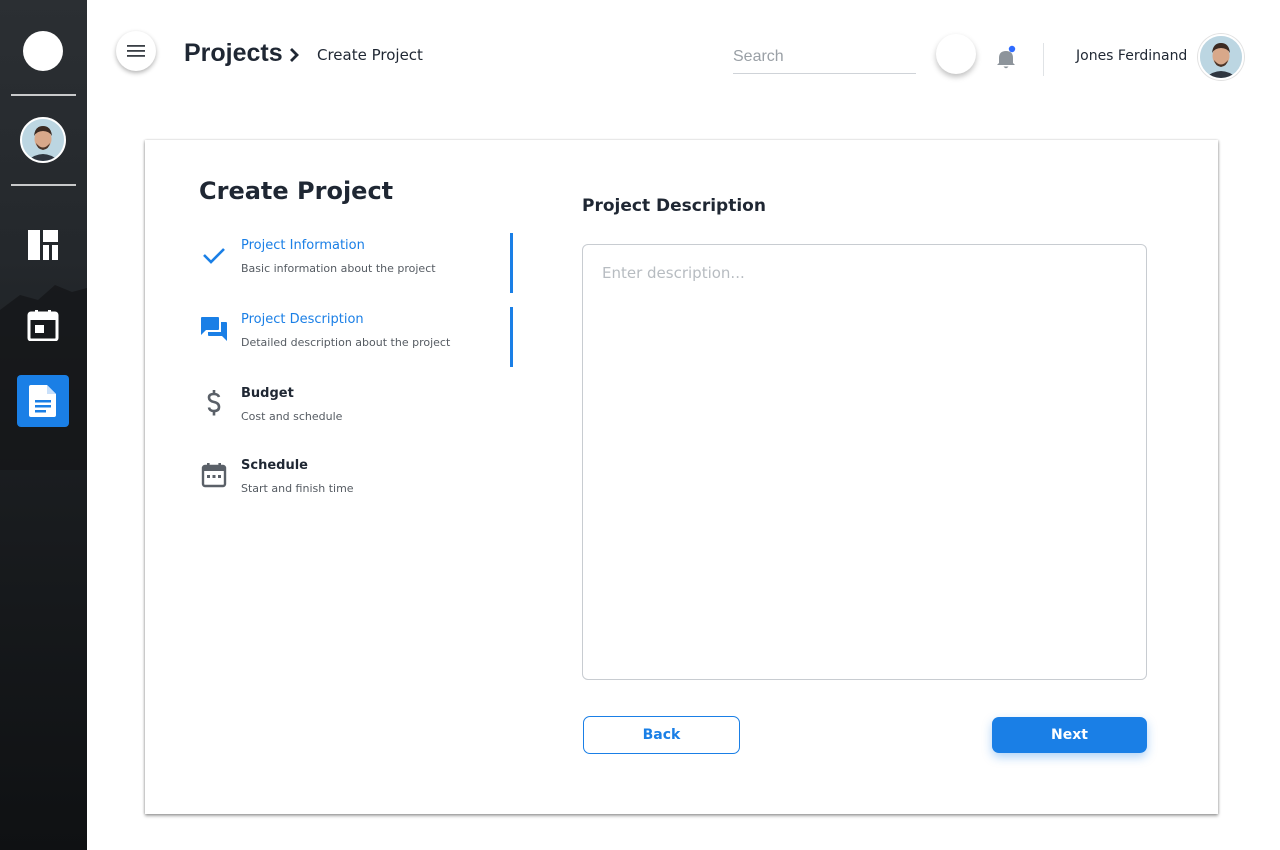  Describe the element at coordinates (297, 488) in the screenshot. I see `step-subtitle: Start and finish time` at that location.